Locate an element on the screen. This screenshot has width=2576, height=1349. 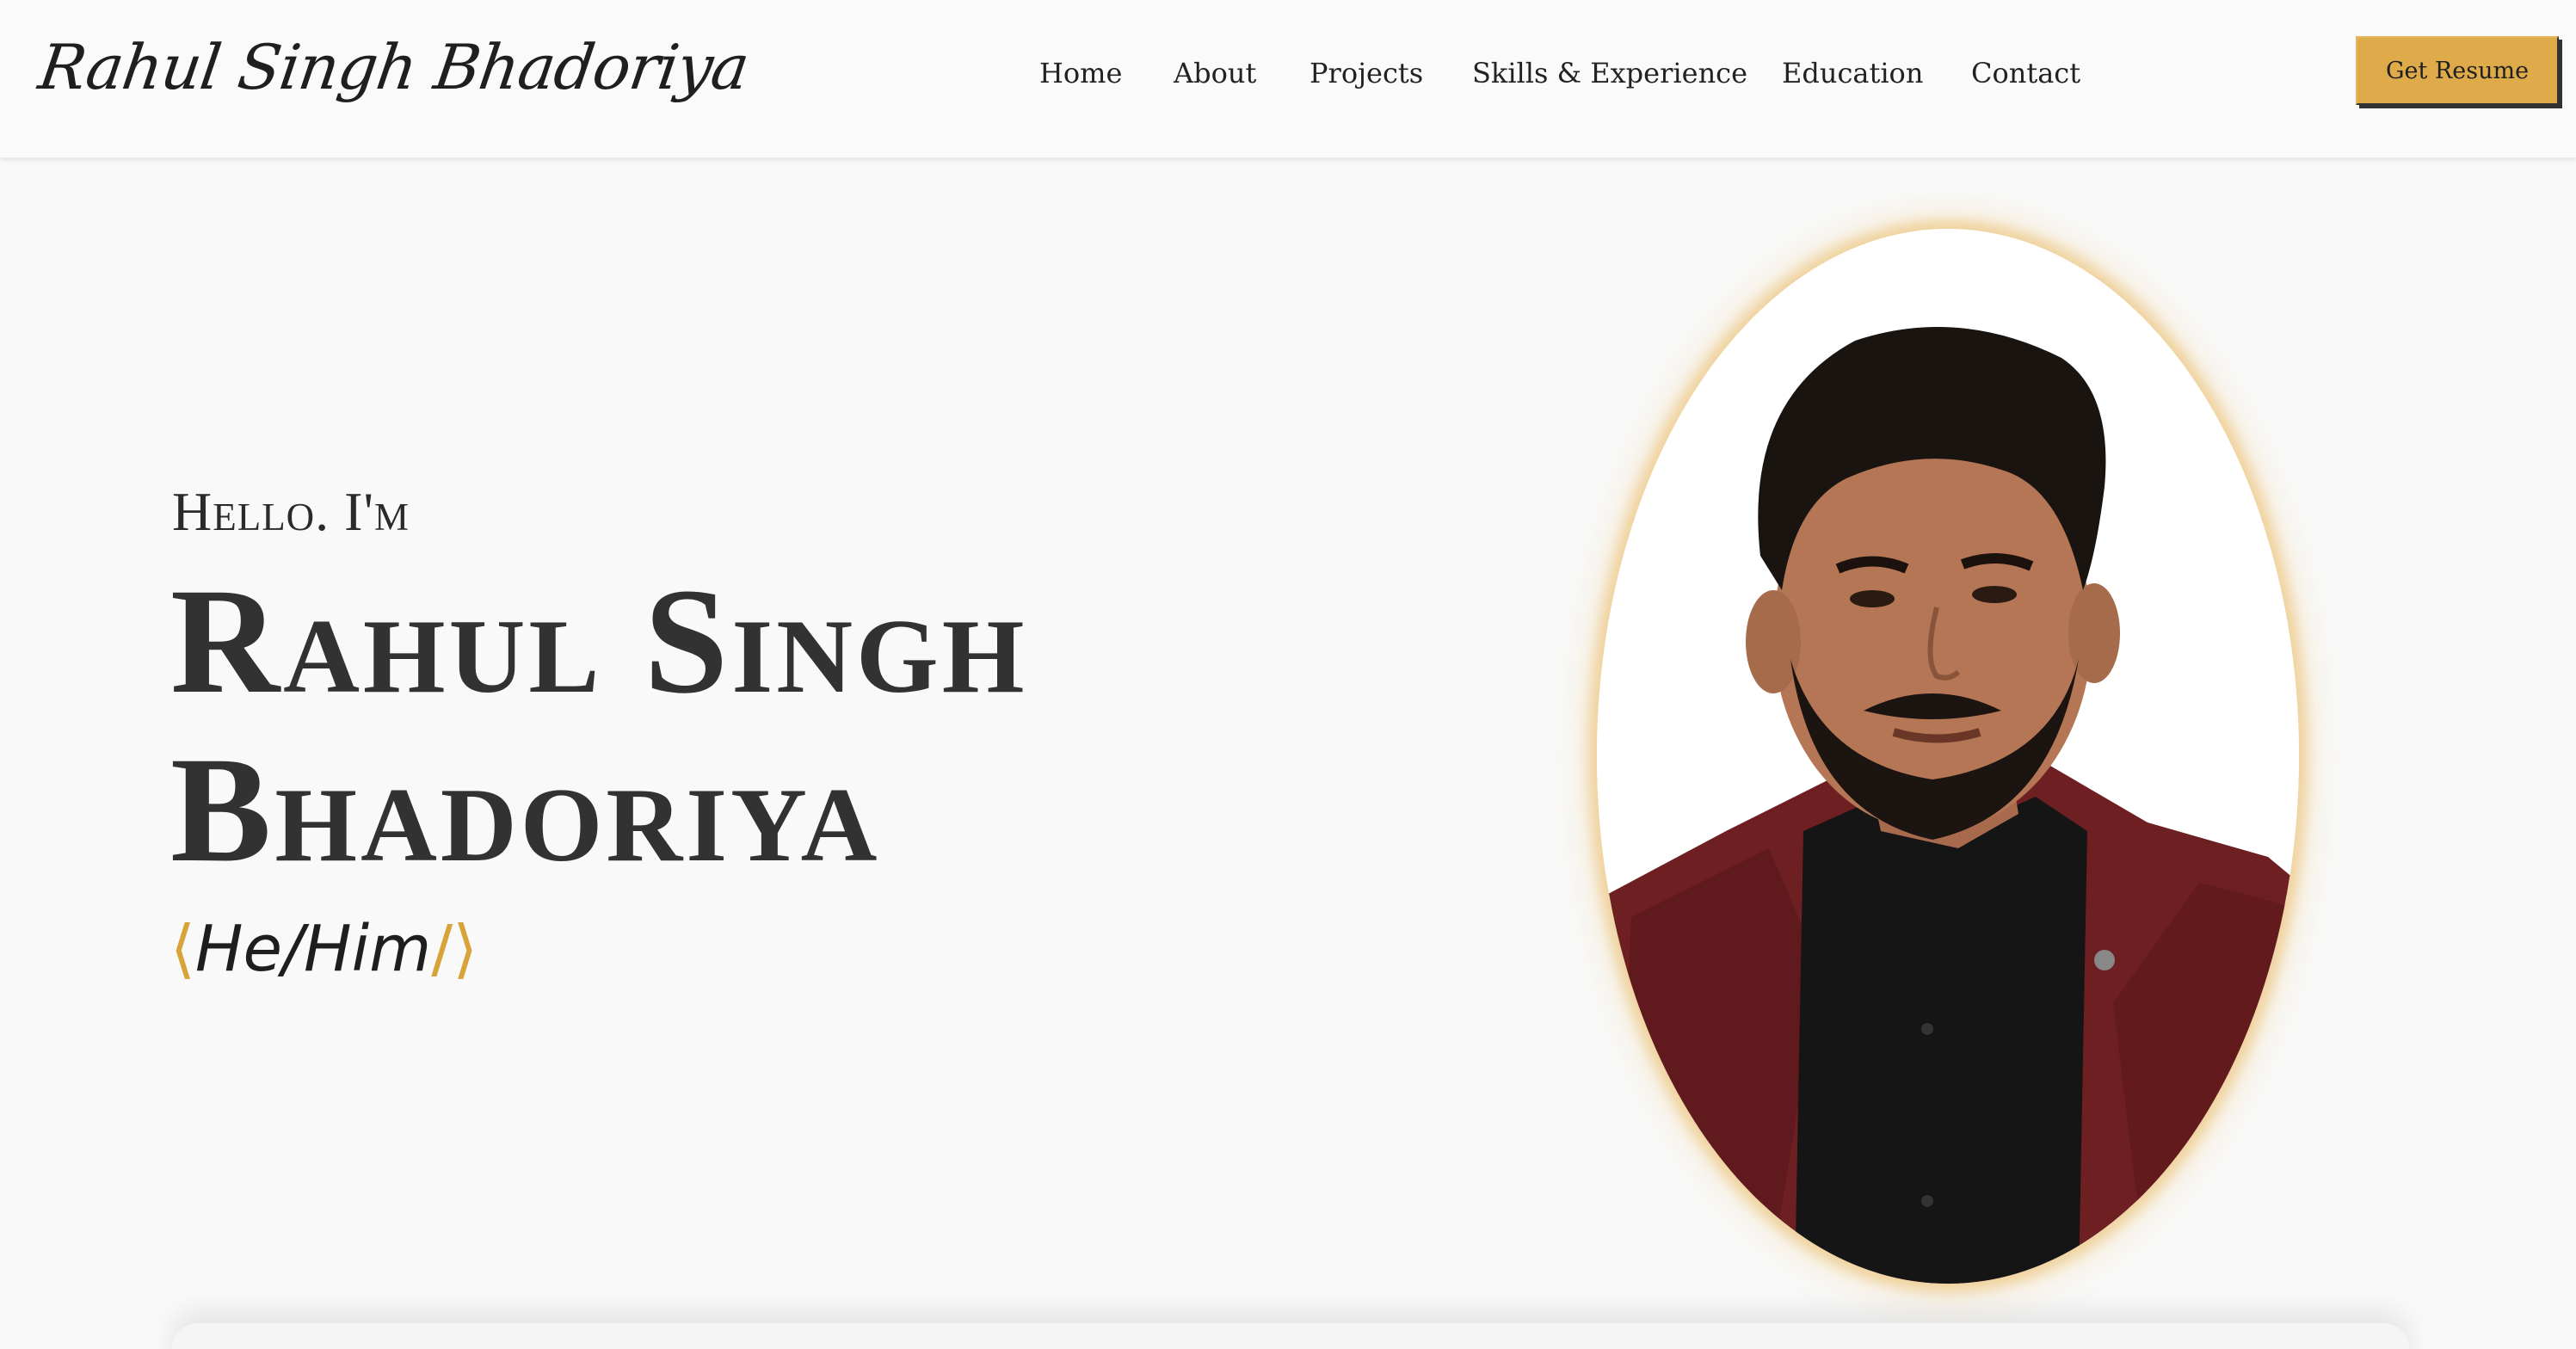
hero-name-line1: Rahul Singh is located at coordinates (599, 641).